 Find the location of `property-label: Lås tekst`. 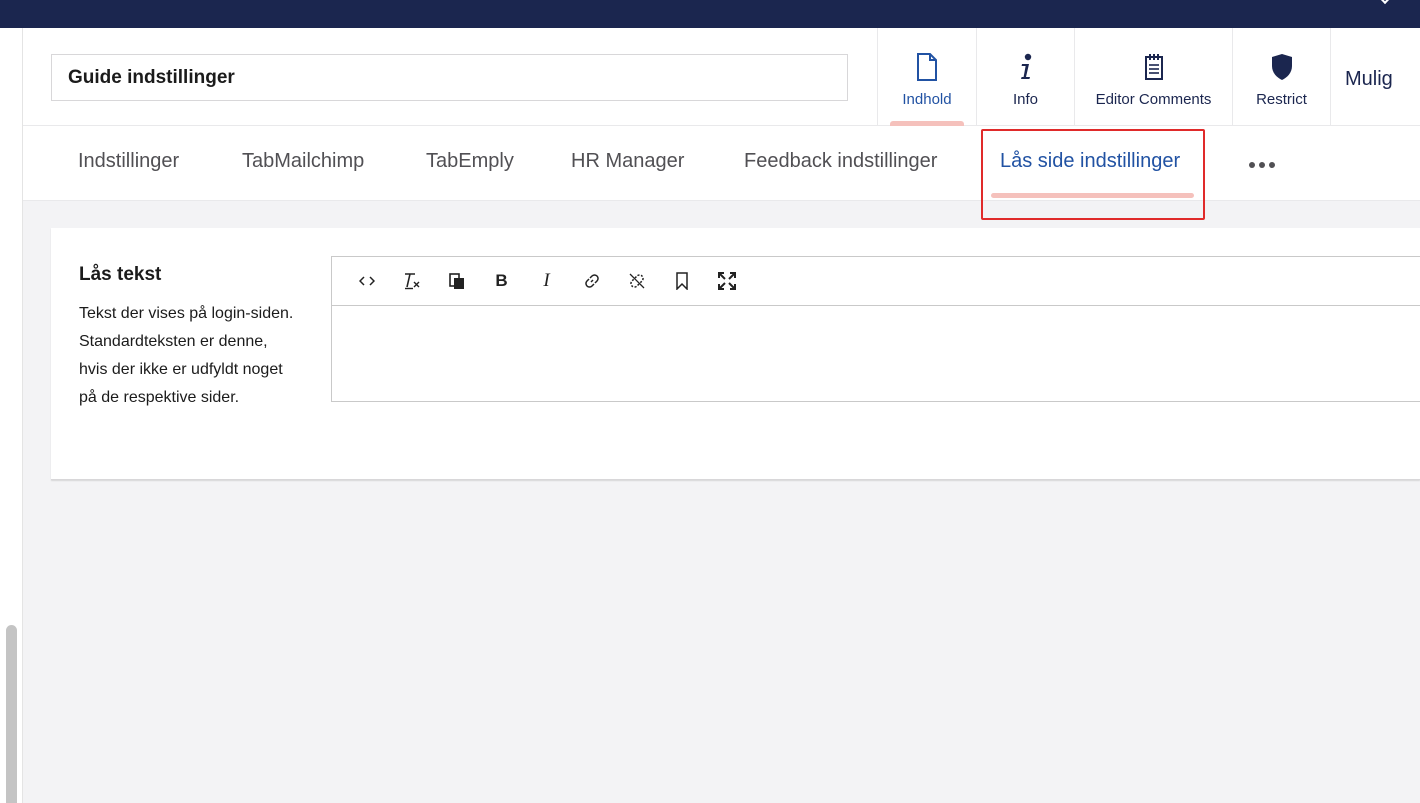

property-label: Lås tekst is located at coordinates (120, 274).